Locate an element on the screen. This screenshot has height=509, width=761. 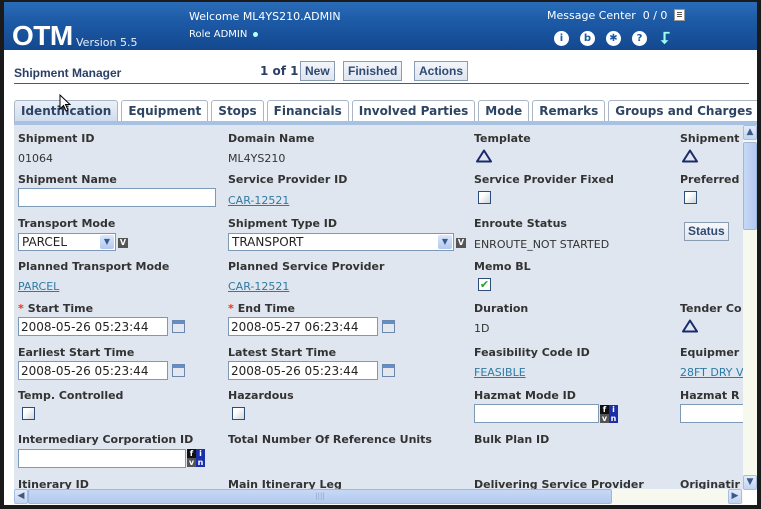
tab-equipment: Equipment is located at coordinates (165, 110).